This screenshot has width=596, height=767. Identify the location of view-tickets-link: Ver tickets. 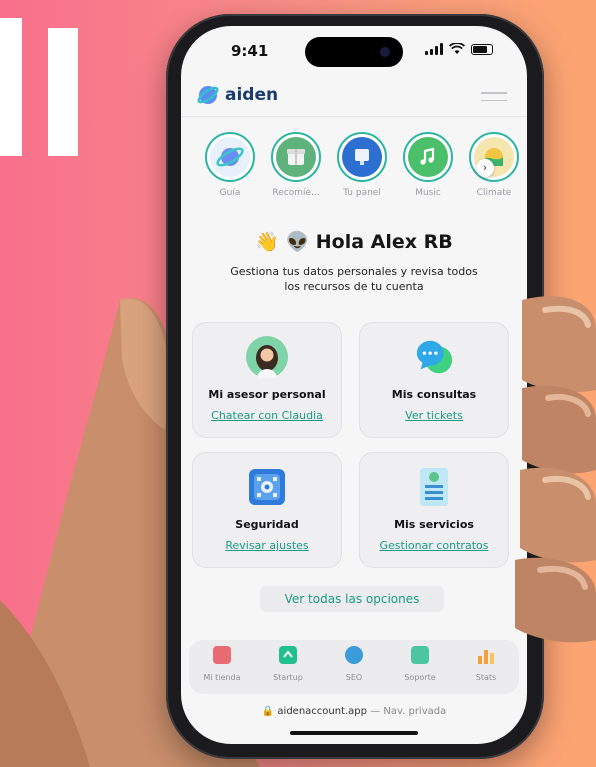
(434, 415).